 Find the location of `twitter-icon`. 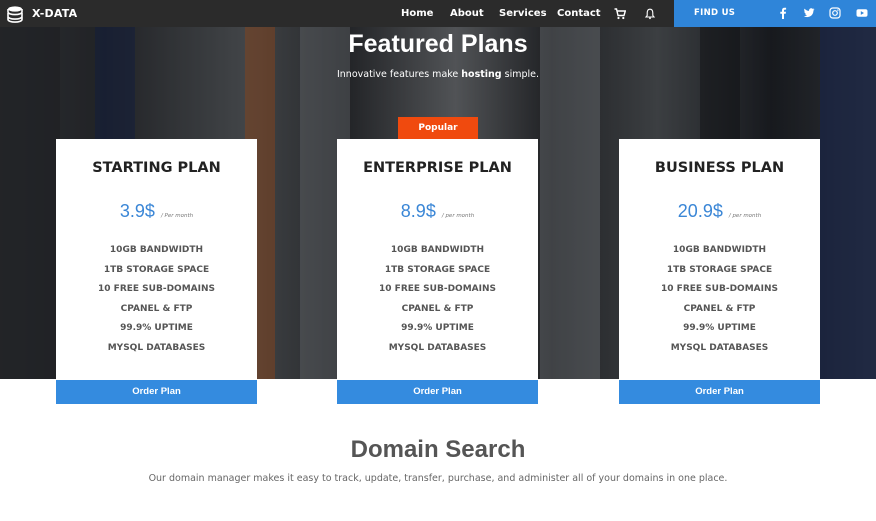

twitter-icon is located at coordinates (809, 13).